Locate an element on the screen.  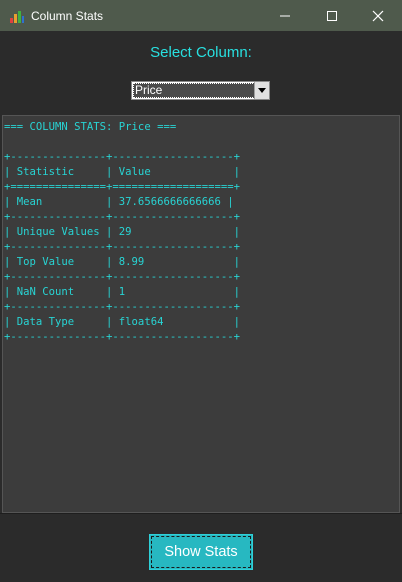
column-dropdown: Price is located at coordinates (200, 90).